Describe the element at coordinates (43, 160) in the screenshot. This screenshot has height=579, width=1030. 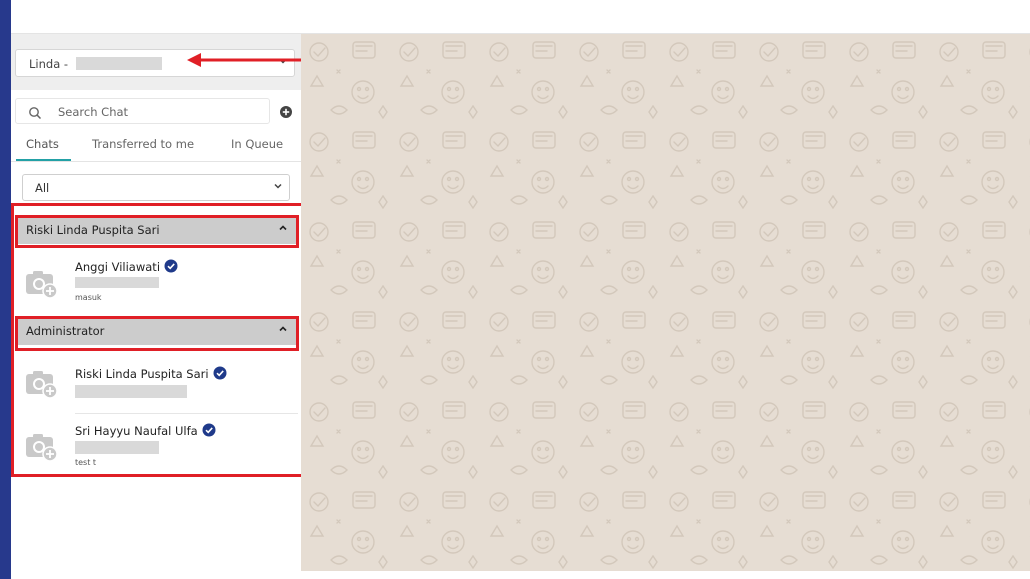
I see `active-tab-indicator` at that location.